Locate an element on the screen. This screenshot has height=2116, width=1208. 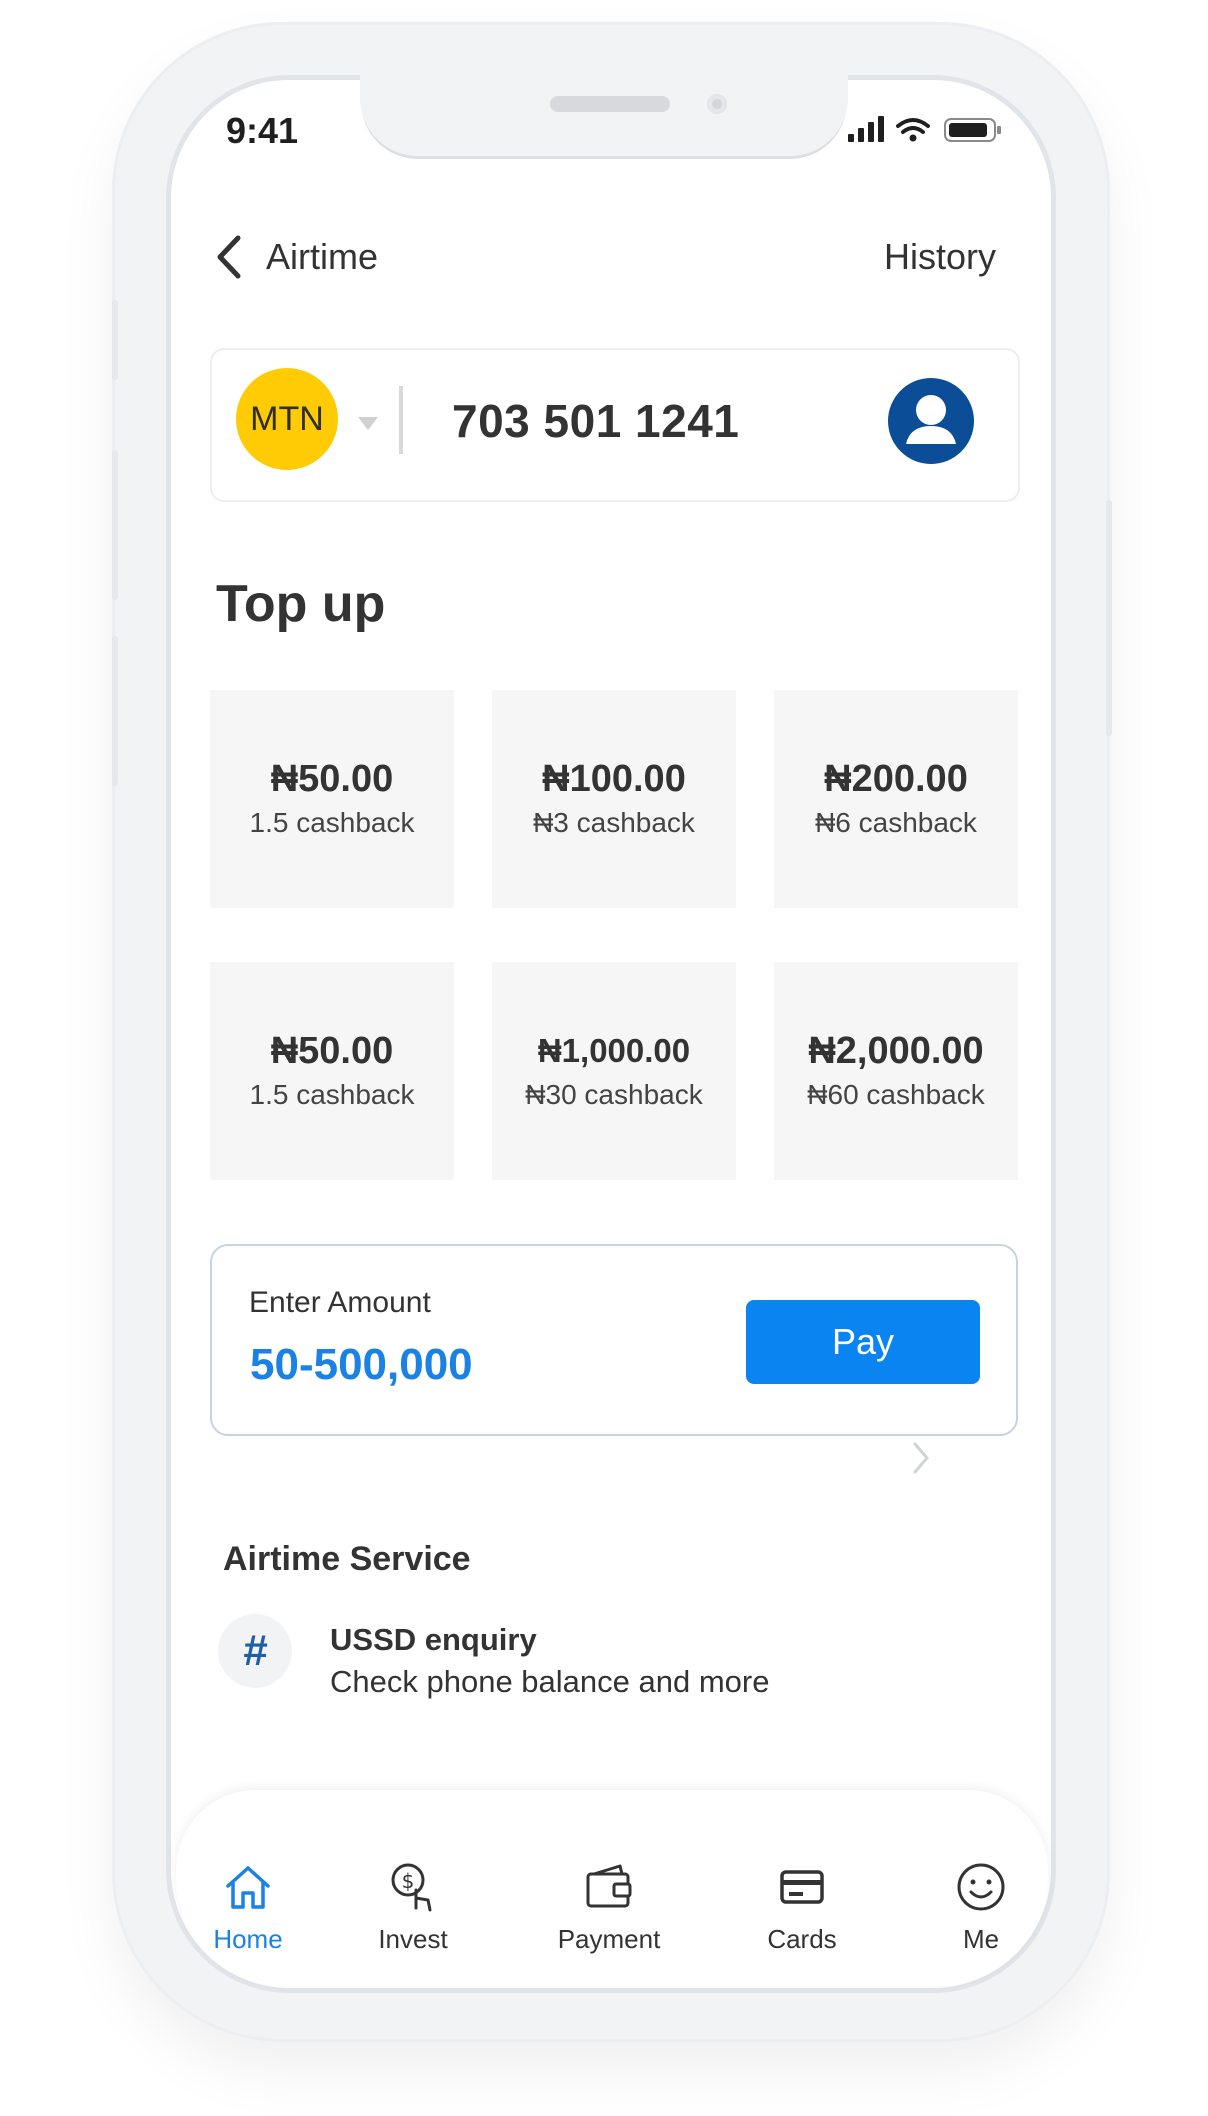
volume-down-button is located at coordinates (115, 711).